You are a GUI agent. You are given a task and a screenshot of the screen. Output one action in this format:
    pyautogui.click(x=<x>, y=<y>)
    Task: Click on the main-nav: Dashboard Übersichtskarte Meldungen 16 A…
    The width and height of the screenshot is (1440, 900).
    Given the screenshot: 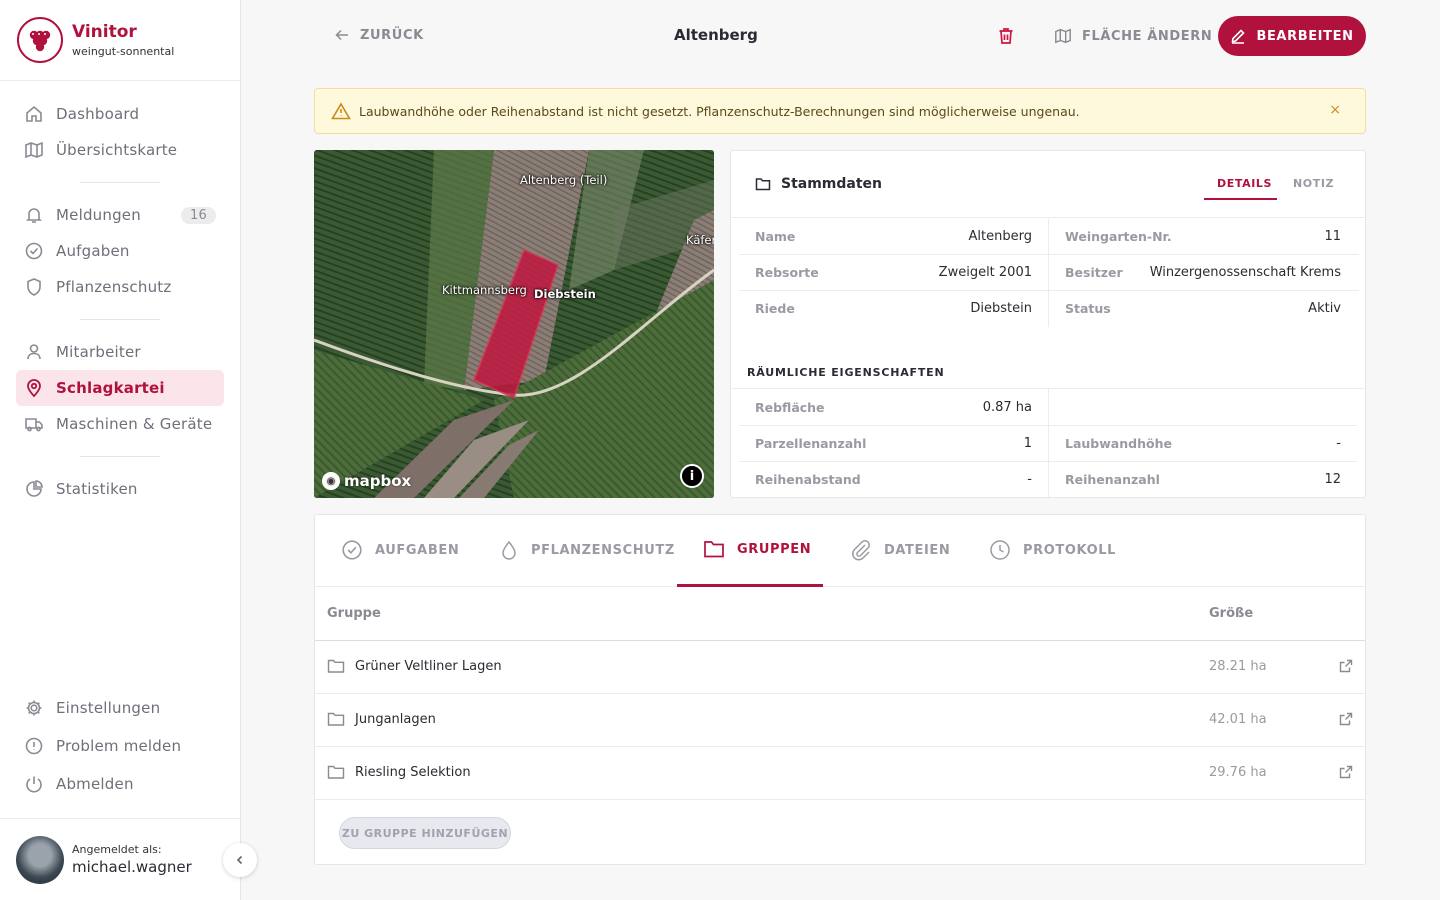 What is the action you would take?
    pyautogui.click(x=120, y=301)
    